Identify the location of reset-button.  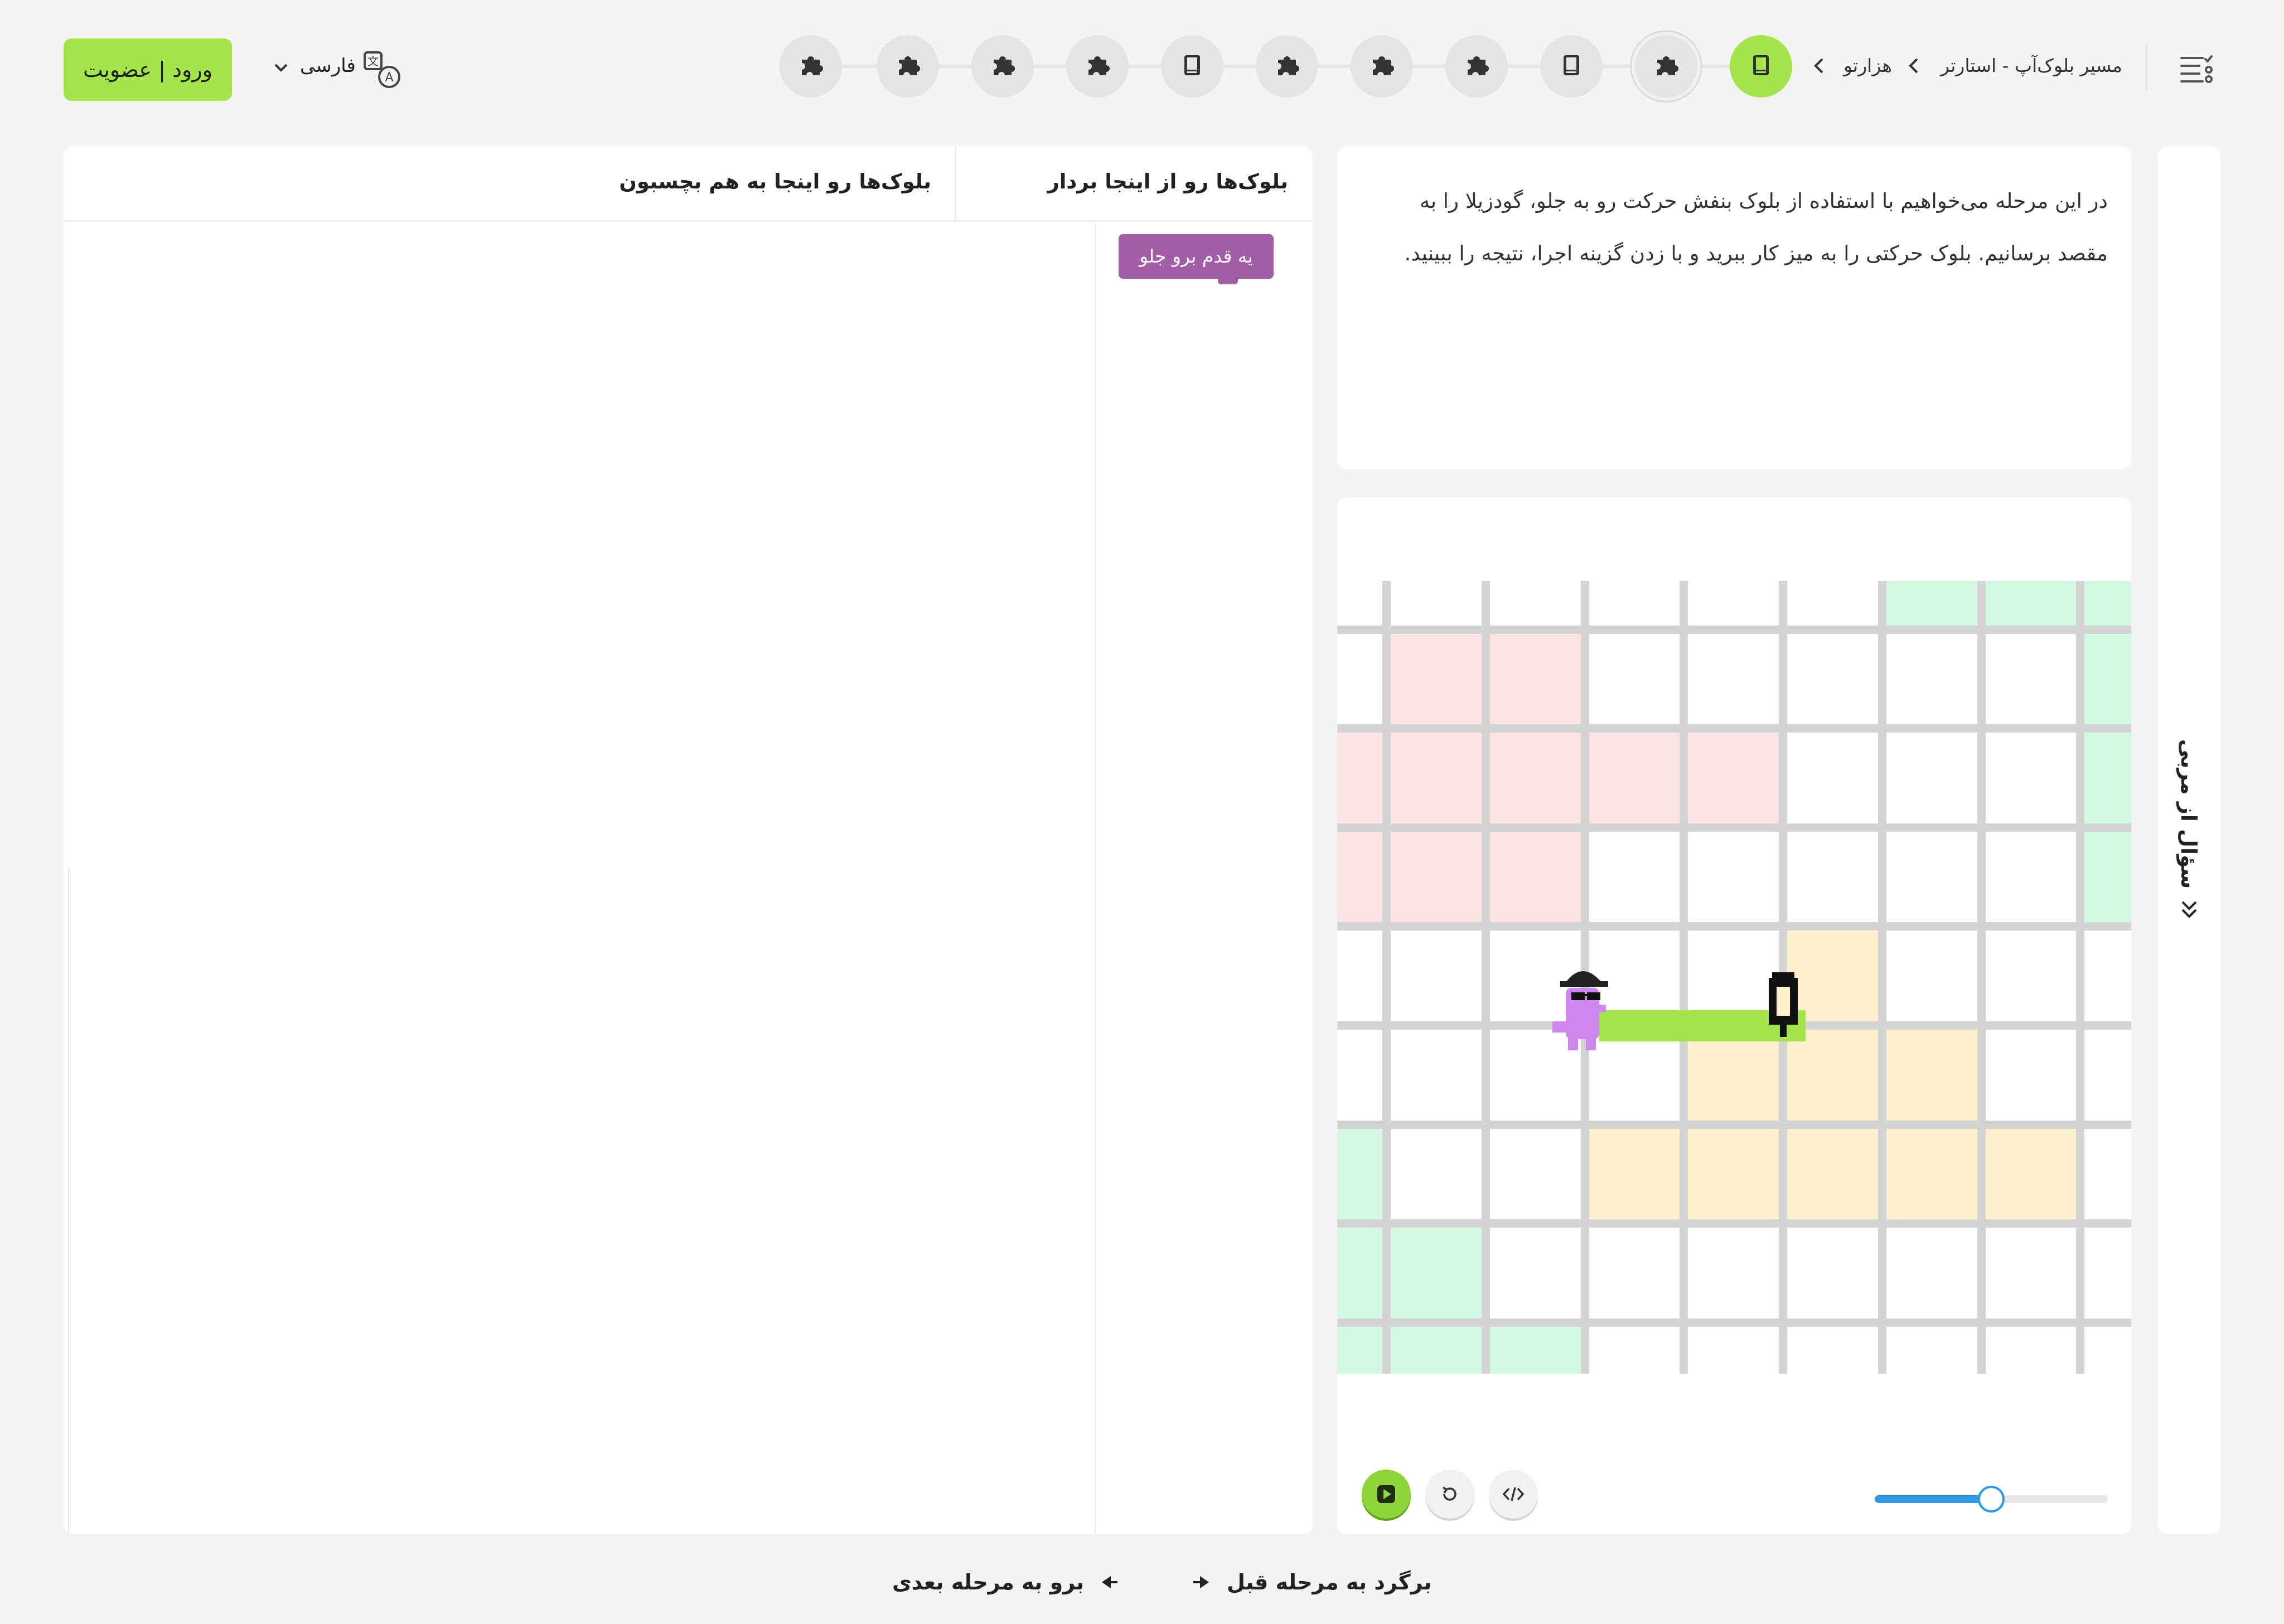
(1450, 1495).